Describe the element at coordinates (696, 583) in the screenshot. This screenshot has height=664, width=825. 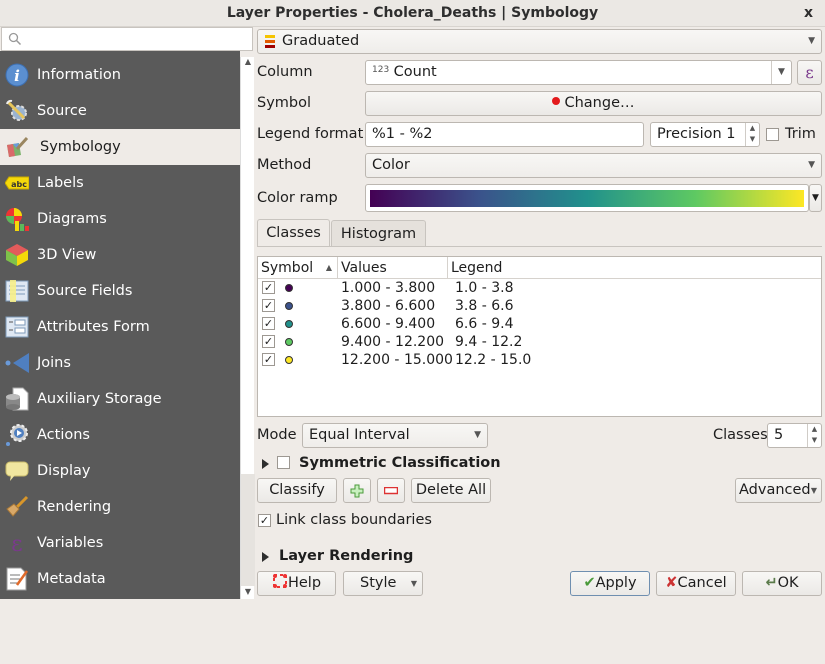
I see `cancel-button: ✘Cancel` at that location.